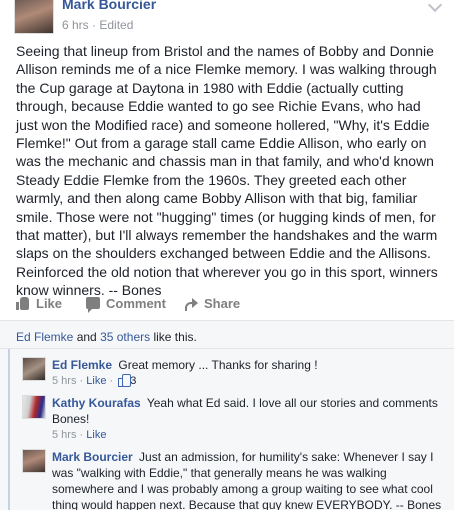 This screenshot has width=454, height=510. Describe the element at coordinates (218, 365) in the screenshot. I see `comment-body: Great memory ... Thanks for sharing !` at that location.